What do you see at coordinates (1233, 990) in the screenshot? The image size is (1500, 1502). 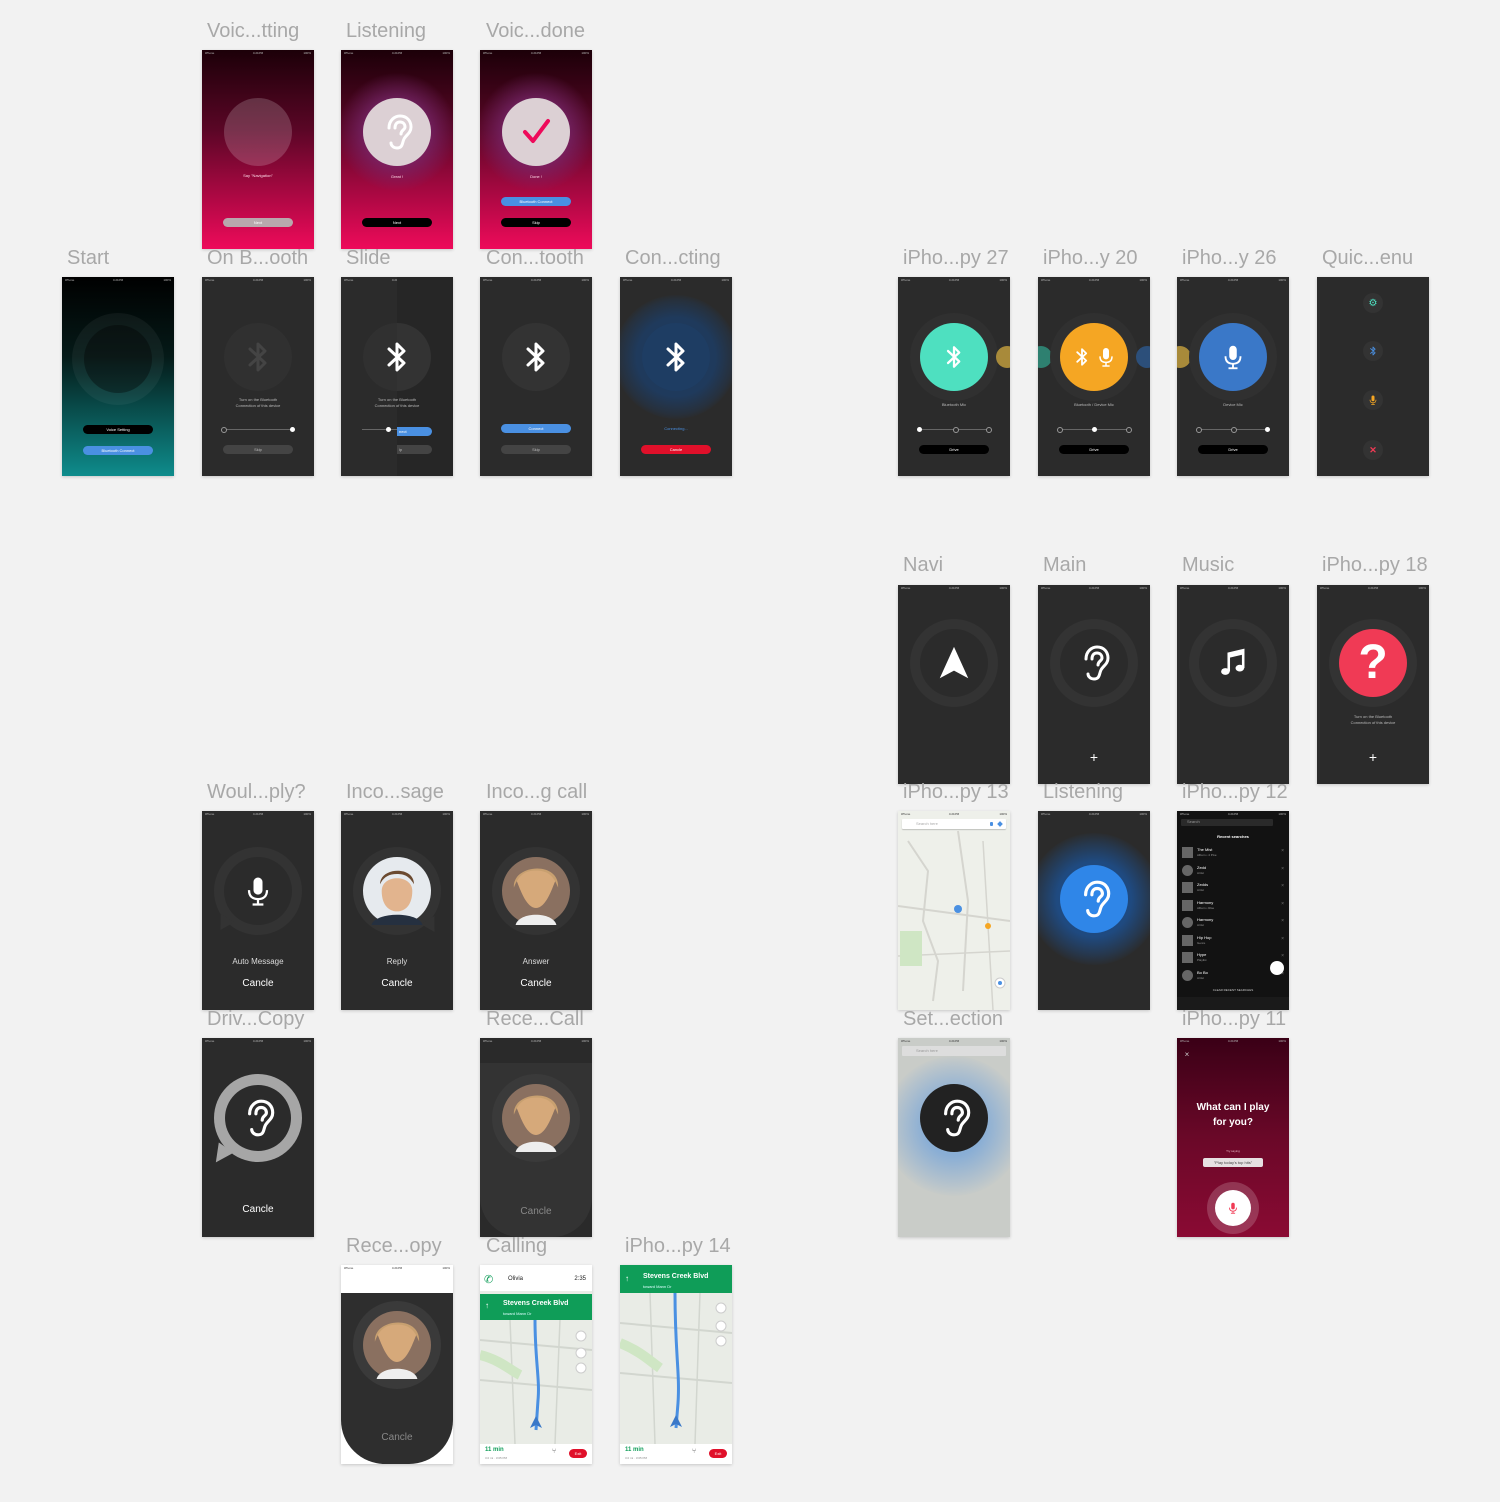 I see `clear-recent-button: CLEAR RECENT SEARCHES` at bounding box center [1233, 990].